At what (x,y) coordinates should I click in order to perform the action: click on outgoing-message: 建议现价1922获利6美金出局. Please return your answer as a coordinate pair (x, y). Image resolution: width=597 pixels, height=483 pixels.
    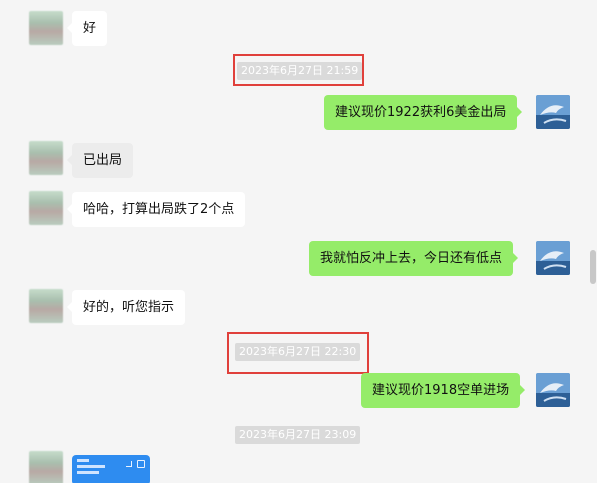
    Looking at the image, I should click on (423, 112).